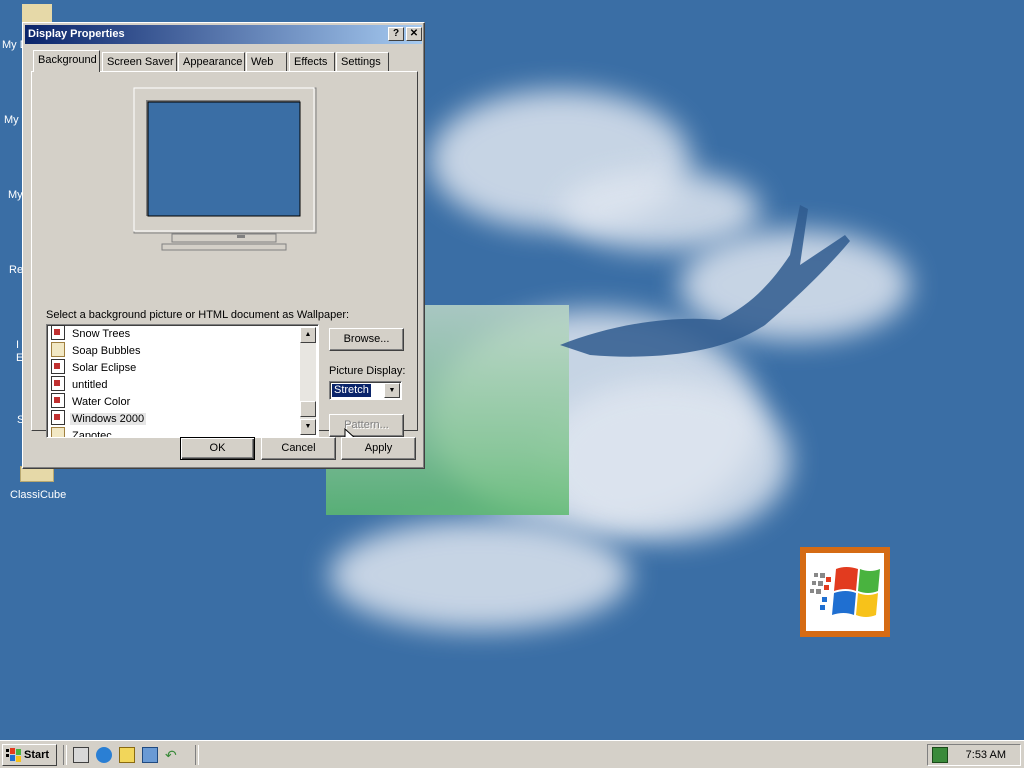  What do you see at coordinates (362, 61) in the screenshot?
I see `tab-settings: Settings` at bounding box center [362, 61].